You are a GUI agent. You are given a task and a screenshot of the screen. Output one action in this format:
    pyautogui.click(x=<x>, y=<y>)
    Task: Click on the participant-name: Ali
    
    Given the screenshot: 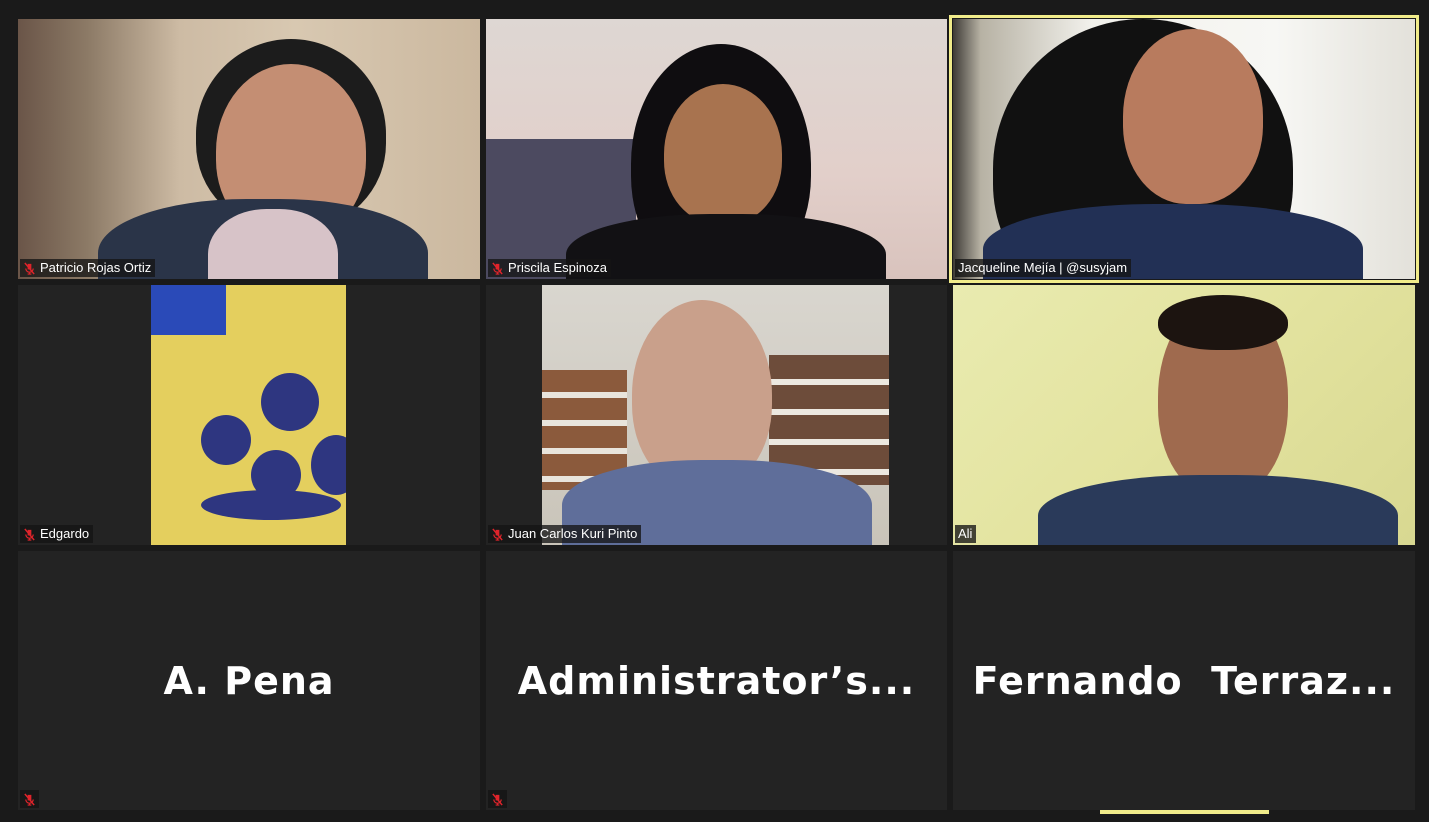 What is the action you would take?
    pyautogui.click(x=965, y=533)
    